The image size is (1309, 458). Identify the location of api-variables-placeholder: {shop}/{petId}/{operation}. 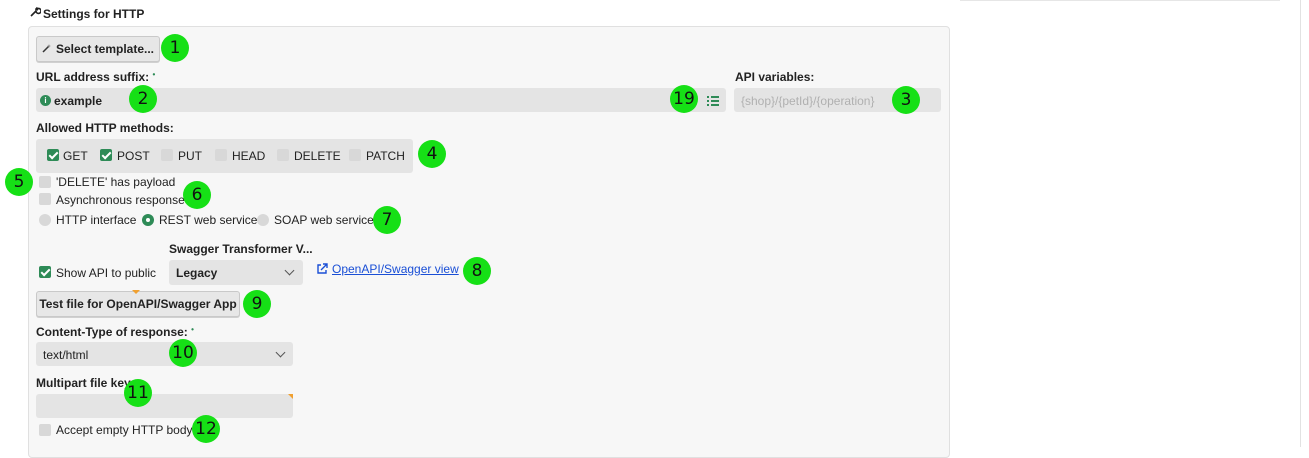
(808, 101).